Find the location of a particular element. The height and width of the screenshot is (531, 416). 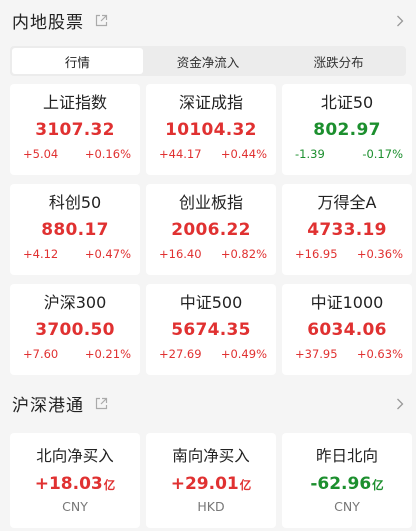

index-pct: -0.17% is located at coordinates (382, 154).